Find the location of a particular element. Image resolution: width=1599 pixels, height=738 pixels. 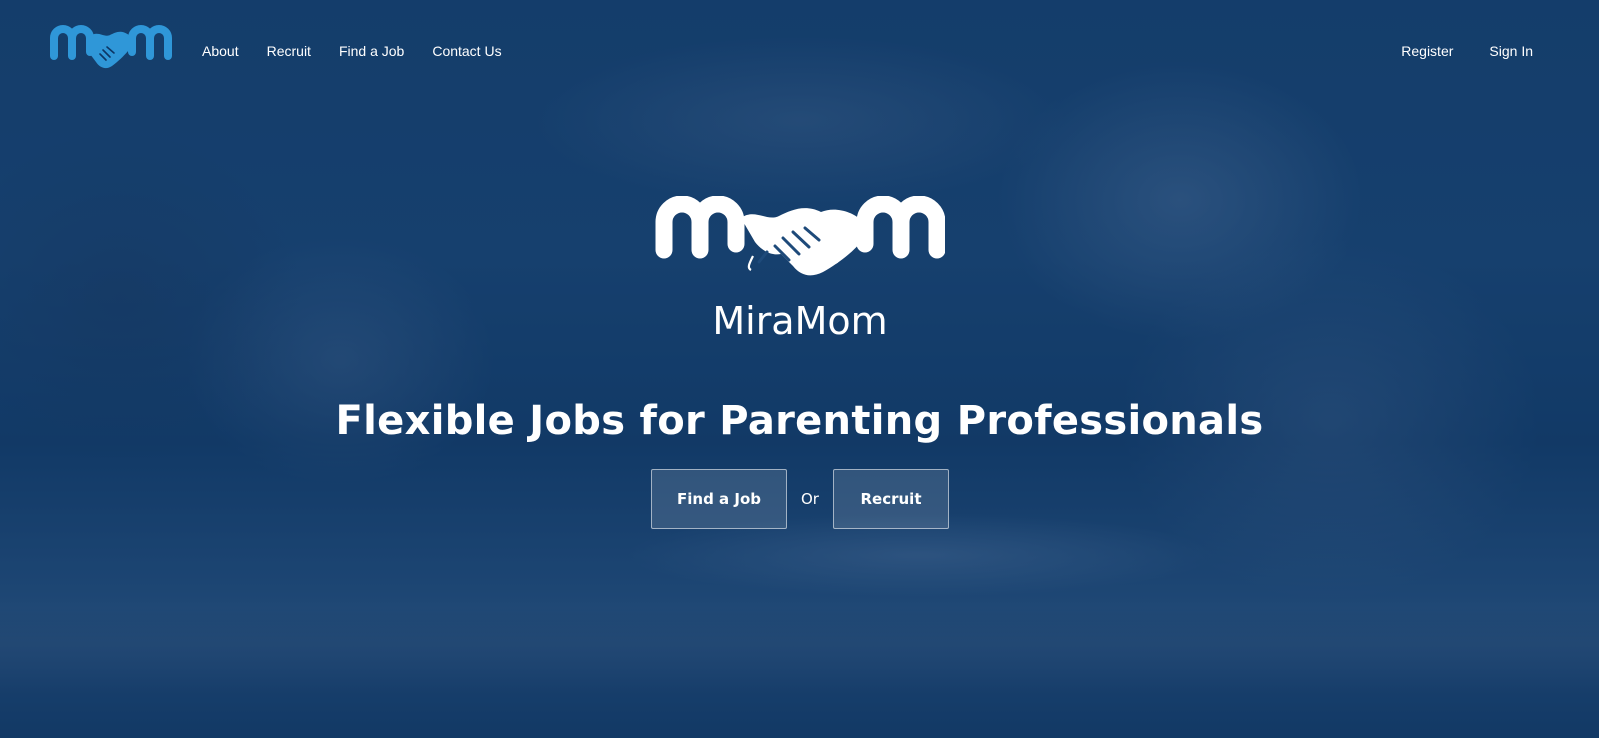

nav-link-find-a-job: Find a Job is located at coordinates (371, 51).